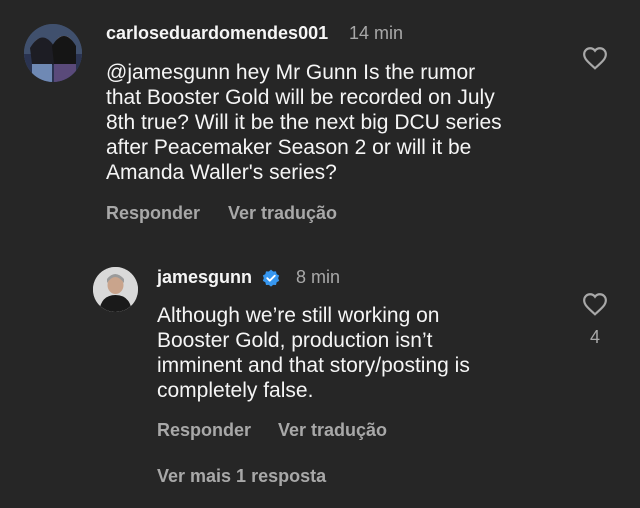 This screenshot has height=508, width=640. What do you see at coordinates (313, 365) in the screenshot?
I see `reply-text-line: imminent and that story/posting is` at bounding box center [313, 365].